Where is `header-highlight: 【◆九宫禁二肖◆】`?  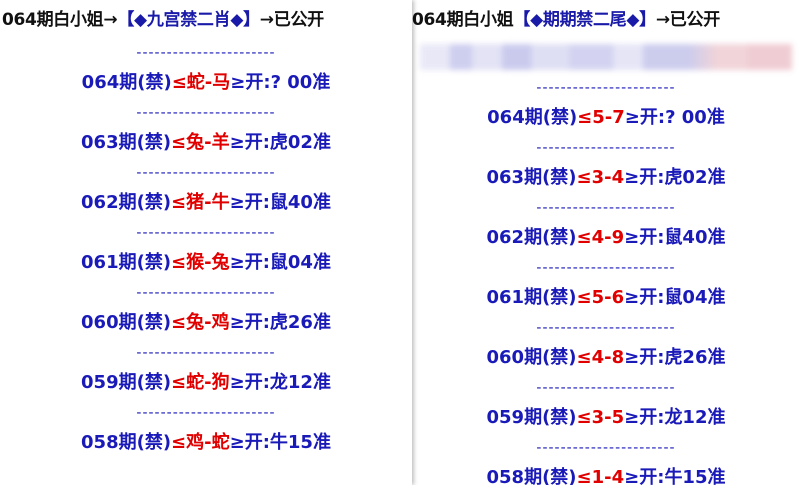
header-highlight: 【◆九宫禁二肖◆】 is located at coordinates (188, 20).